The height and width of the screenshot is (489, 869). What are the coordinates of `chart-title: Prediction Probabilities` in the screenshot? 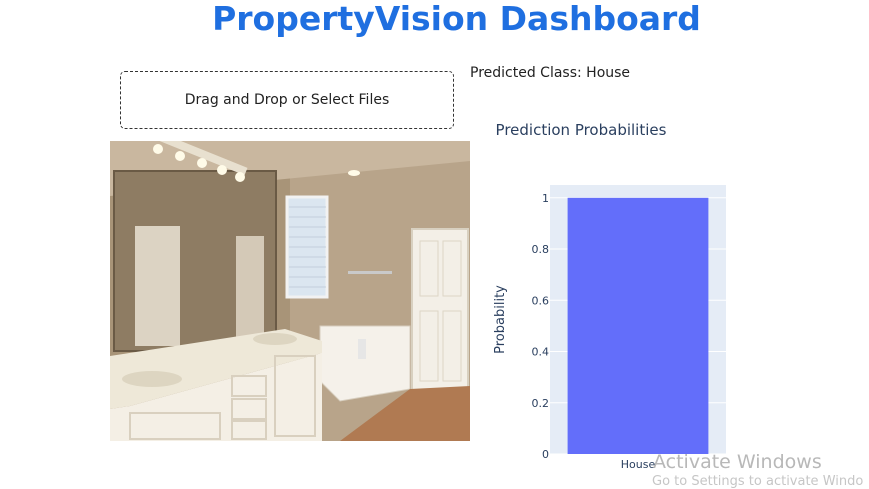 It's located at (581, 130).